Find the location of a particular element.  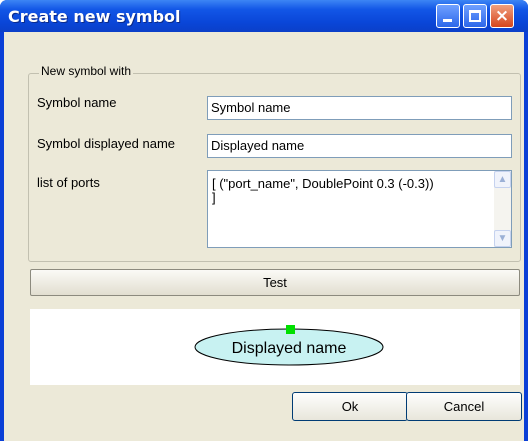

ports-scrollbar: ▲ ▼ is located at coordinates (502, 209).